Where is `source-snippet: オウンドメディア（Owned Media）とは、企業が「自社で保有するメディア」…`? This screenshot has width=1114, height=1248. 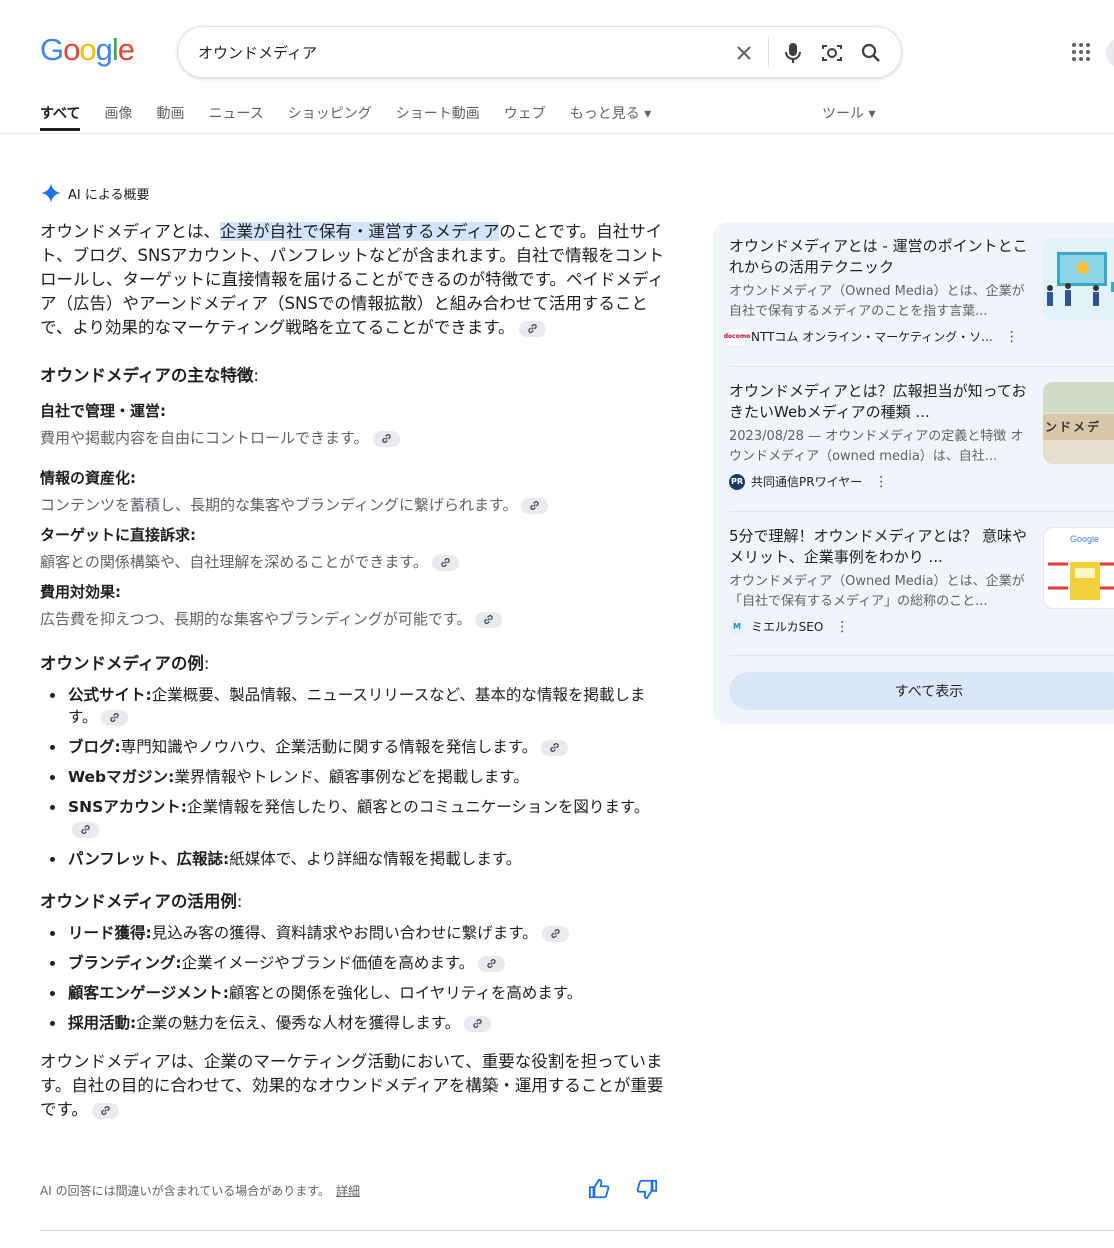
source-snippet: オウンドメディア（Owned Media）とは、企業が「自社で保有するメディア」… is located at coordinates (877, 591).